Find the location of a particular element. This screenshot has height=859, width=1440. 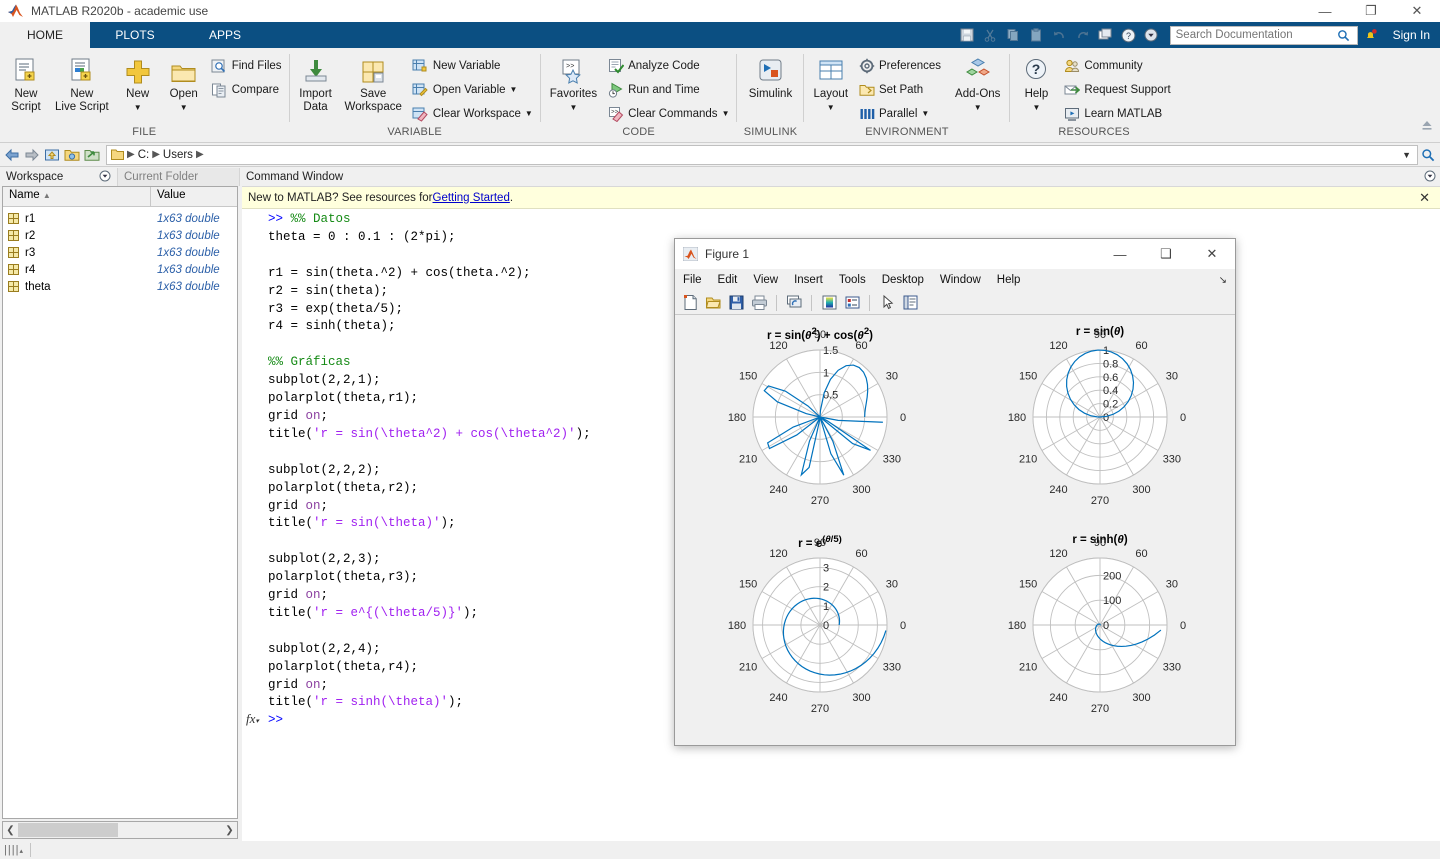

figure-menu-edit: Edit is located at coordinates (728, 280).